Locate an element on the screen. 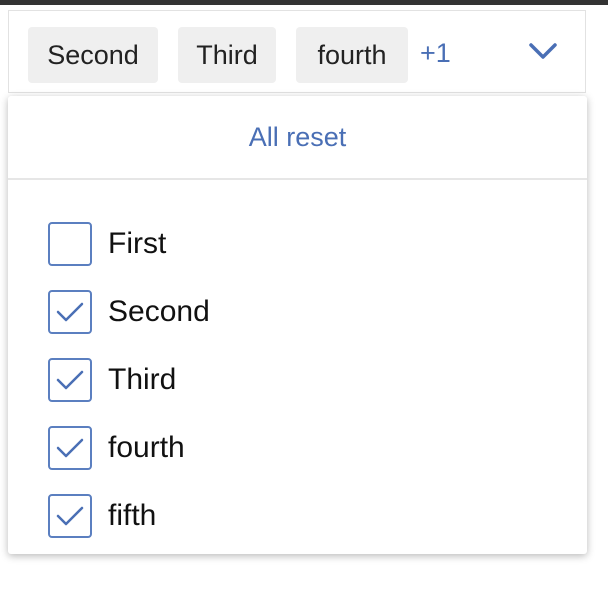 This screenshot has width=608, height=590. selected-chip-fourth: fourth is located at coordinates (352, 55).